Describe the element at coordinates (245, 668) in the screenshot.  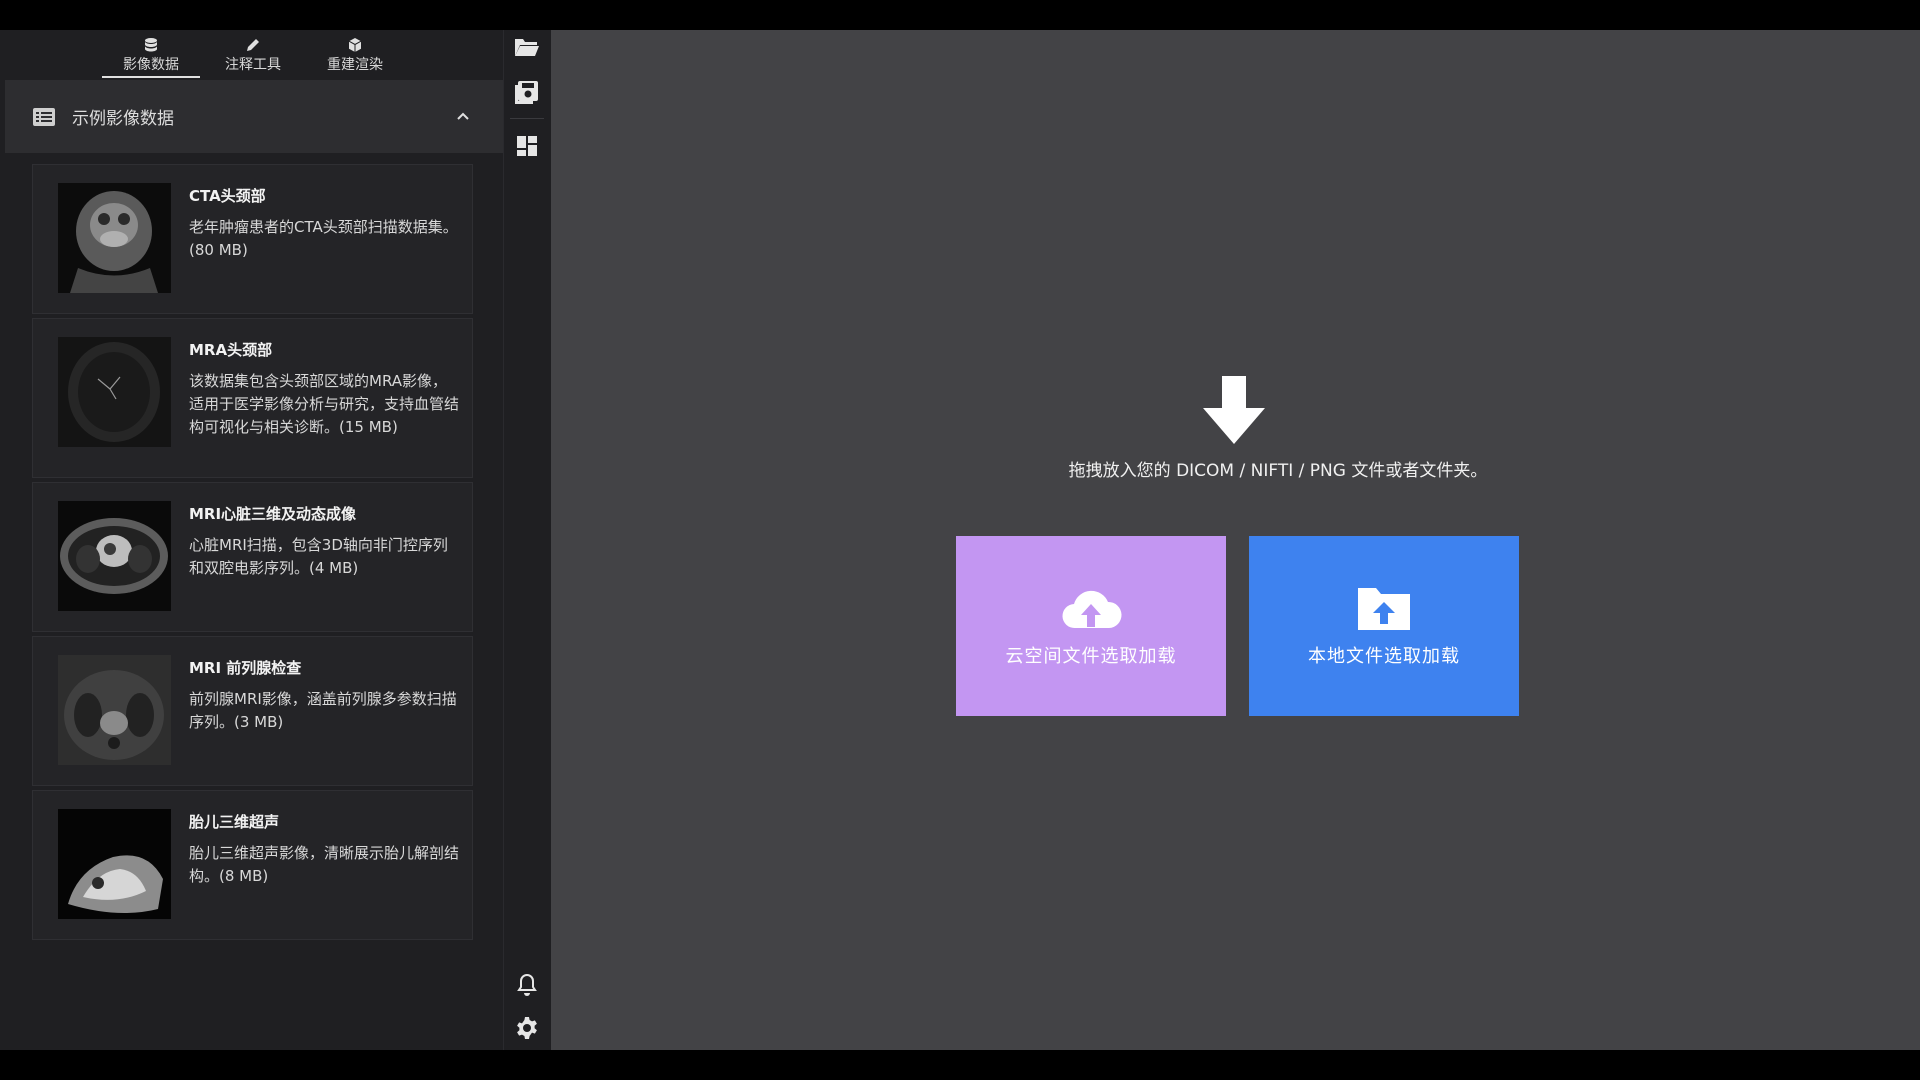
I see `dataset-title: MRI 前列腺检查` at that location.